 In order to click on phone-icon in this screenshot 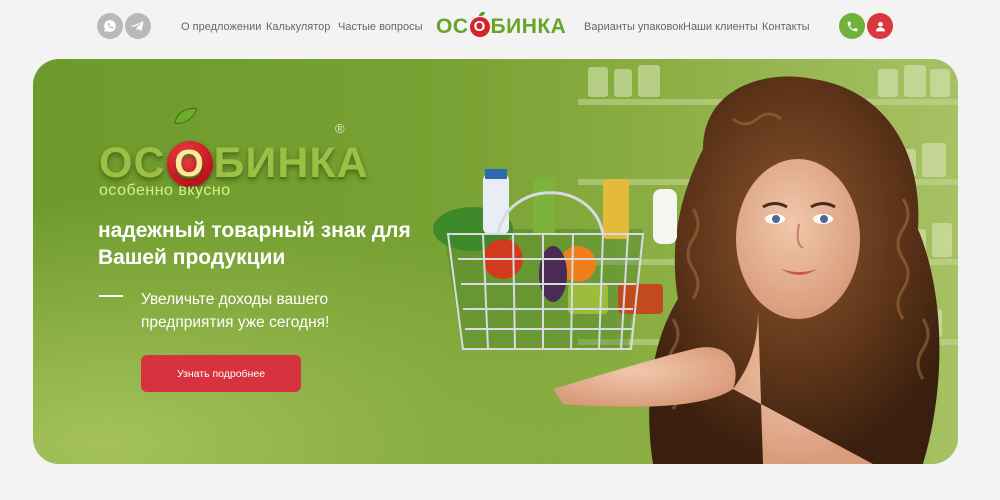, I will do `click(852, 26)`.